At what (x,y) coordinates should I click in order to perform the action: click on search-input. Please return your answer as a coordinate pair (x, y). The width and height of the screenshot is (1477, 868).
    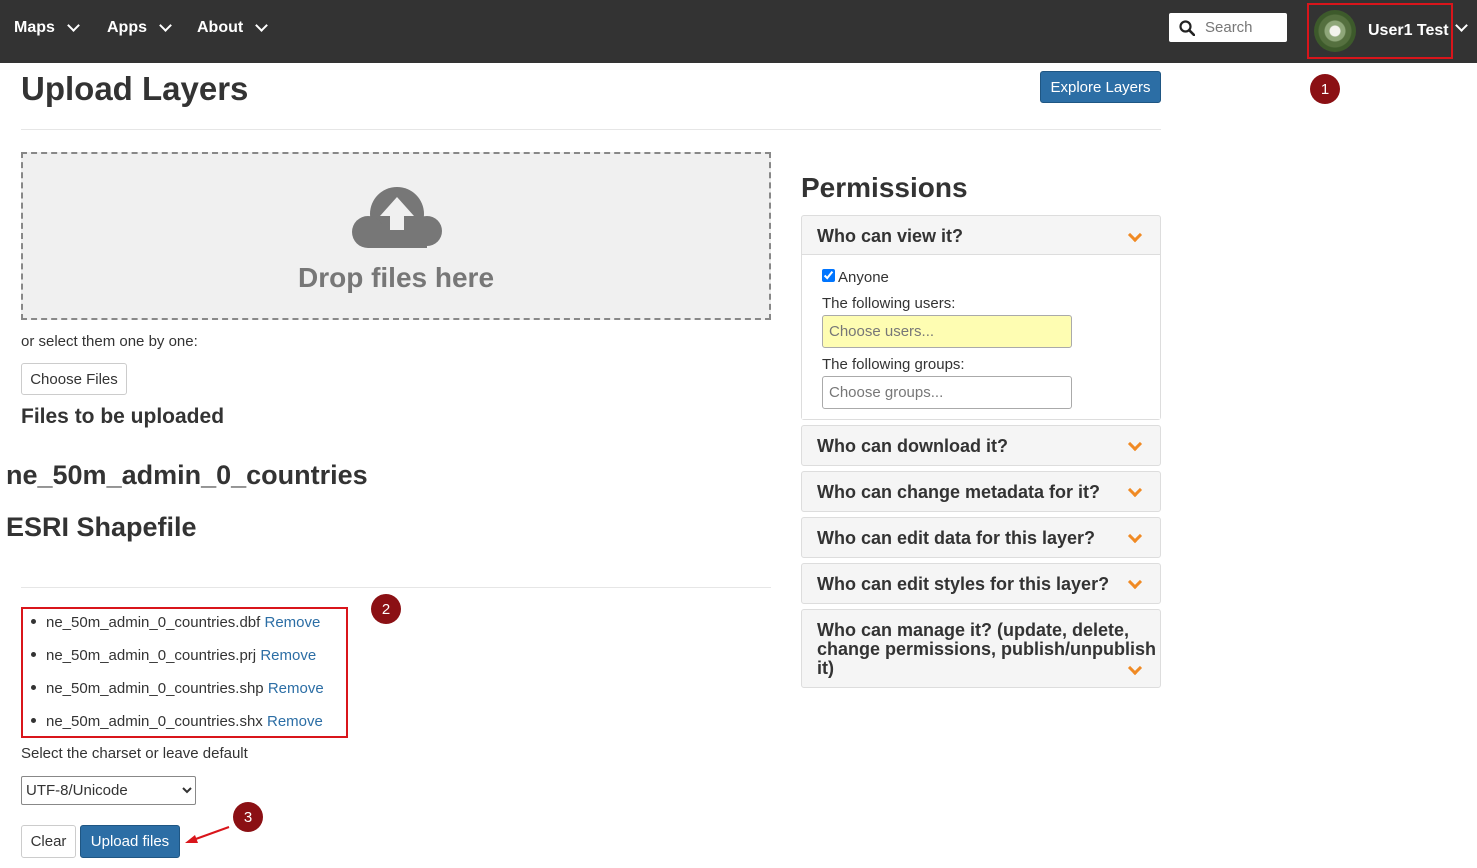
    Looking at the image, I should click on (1244, 27).